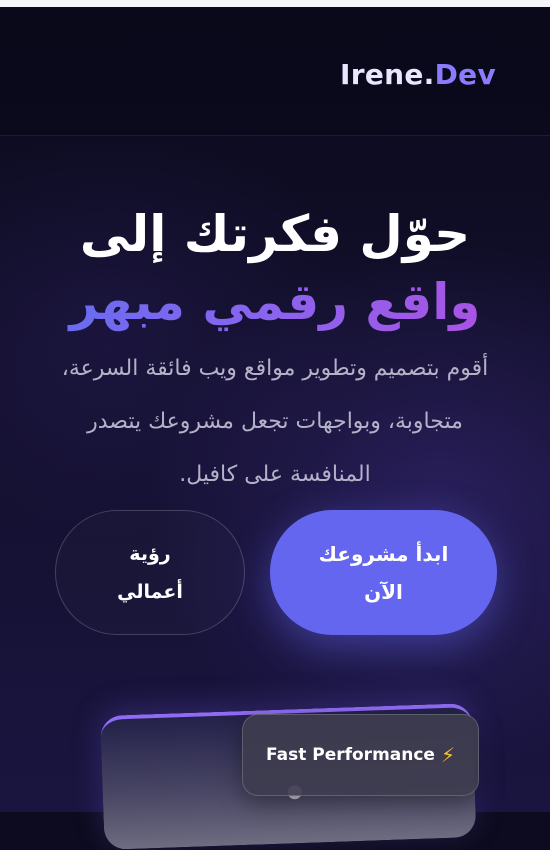 The width and height of the screenshot is (550, 850). I want to click on view-work-button: رؤية أعمالي, so click(150, 572).